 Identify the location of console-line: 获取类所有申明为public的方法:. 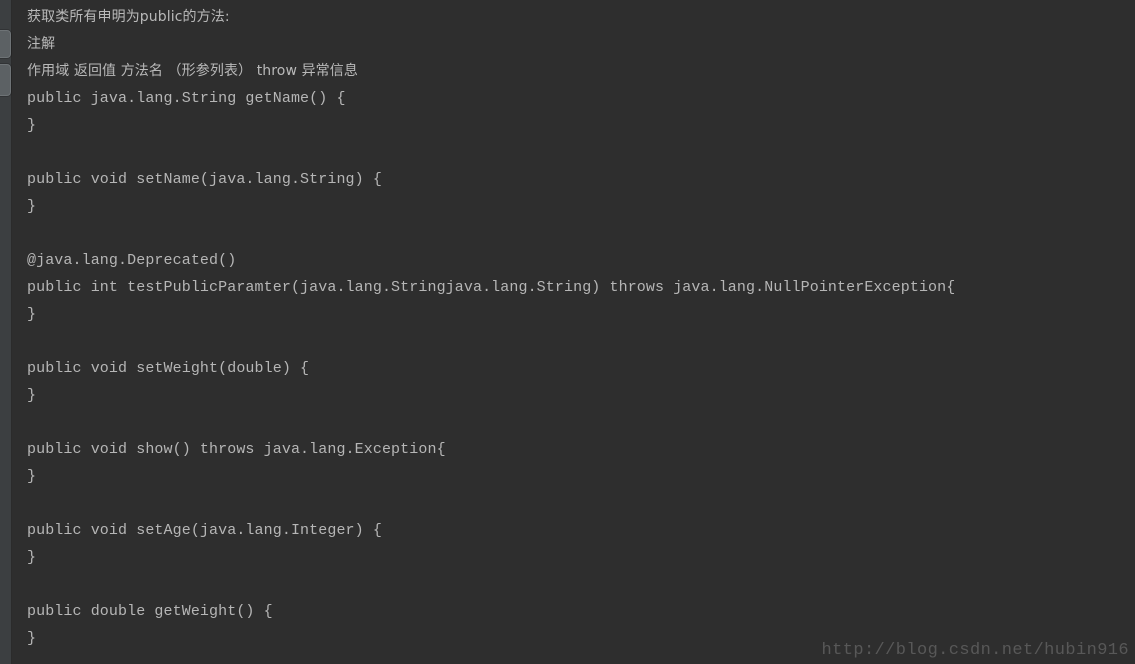
(128, 17).